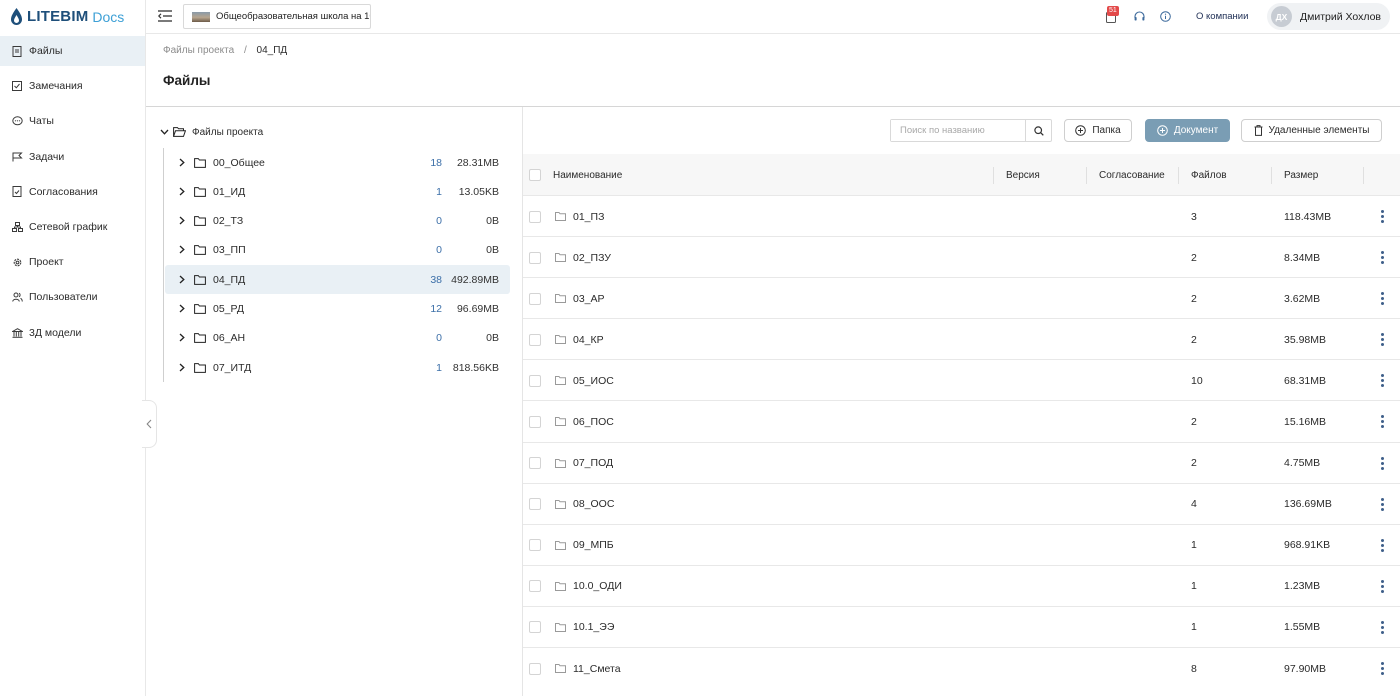 The height and width of the screenshot is (696, 1400). I want to click on table-row: 03_АР 2 3.62MB, so click(961, 299).